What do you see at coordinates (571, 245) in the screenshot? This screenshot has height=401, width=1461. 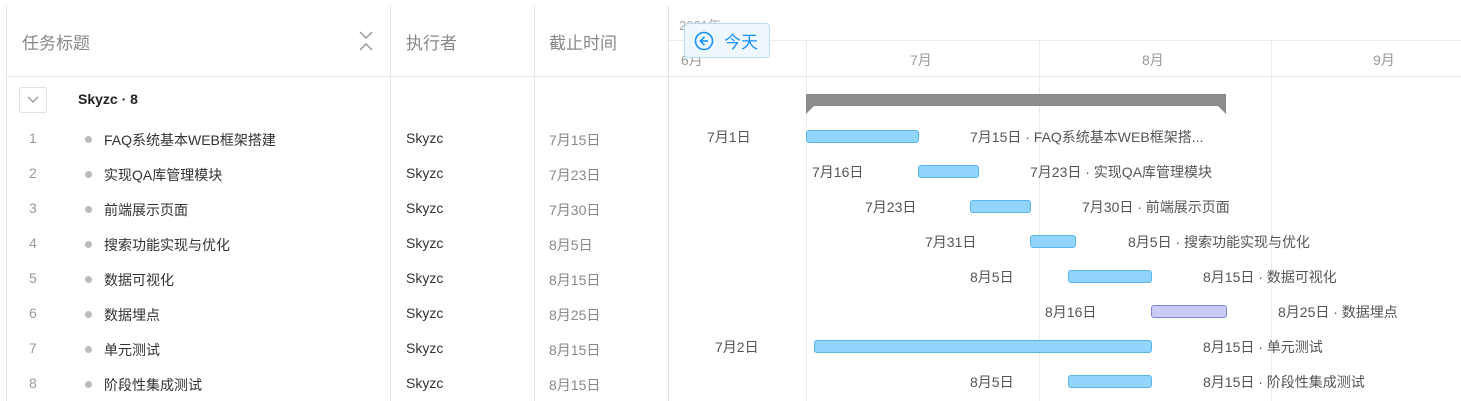 I see `task-due-date: 8月5日` at bounding box center [571, 245].